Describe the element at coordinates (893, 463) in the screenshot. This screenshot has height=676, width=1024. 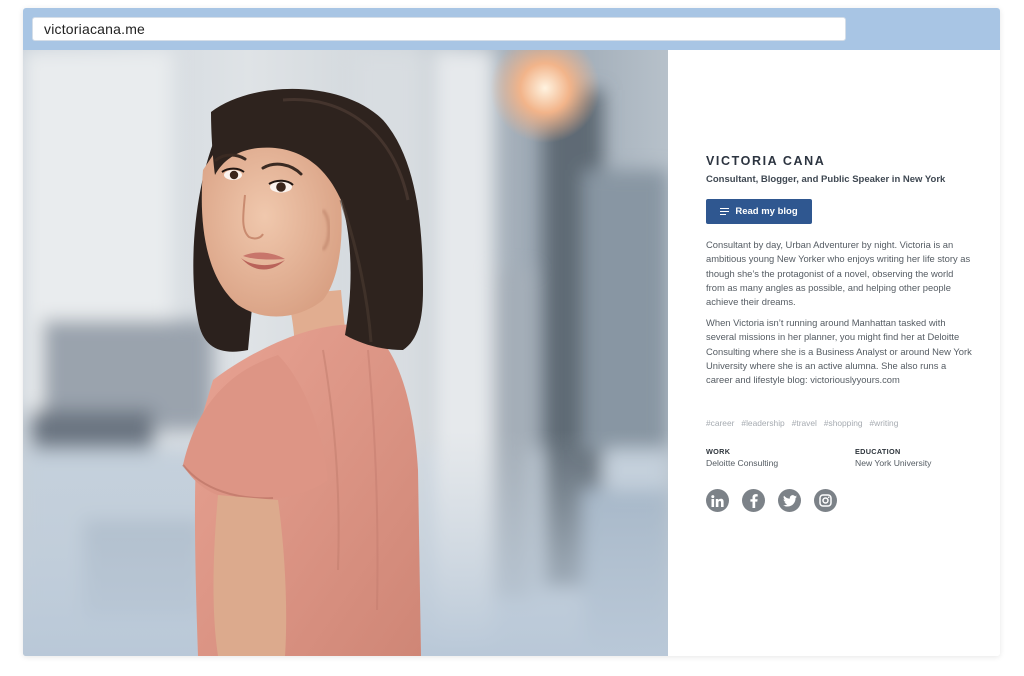
I see `education-value: New York University` at that location.